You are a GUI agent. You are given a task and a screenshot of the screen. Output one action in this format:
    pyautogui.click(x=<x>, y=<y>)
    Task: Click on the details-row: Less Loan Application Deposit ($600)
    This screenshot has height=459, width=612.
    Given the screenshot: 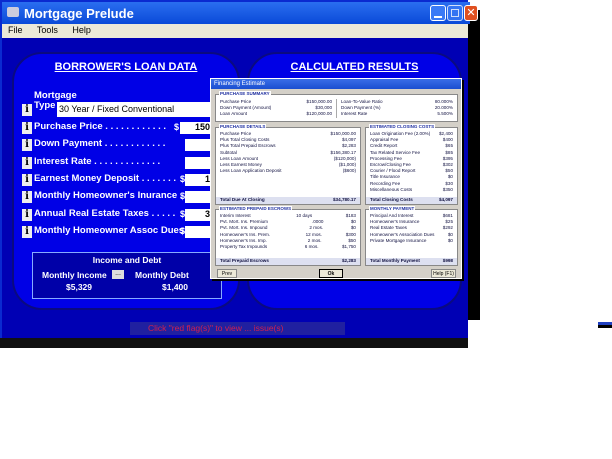 What is the action you would take?
    pyautogui.click(x=288, y=171)
    